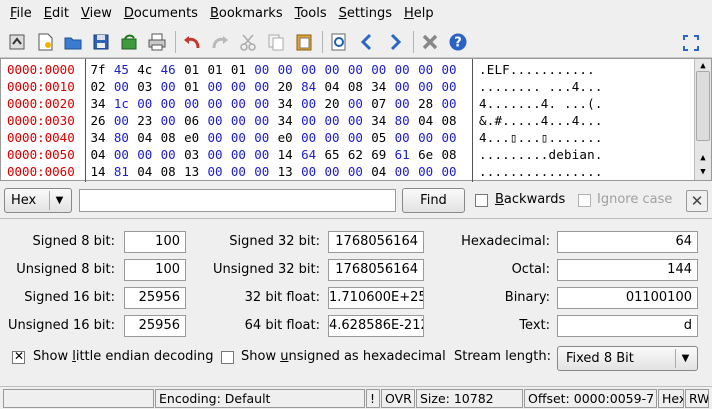  Describe the element at coordinates (21, 13) in the screenshot. I see `menu-item-0: File` at that location.